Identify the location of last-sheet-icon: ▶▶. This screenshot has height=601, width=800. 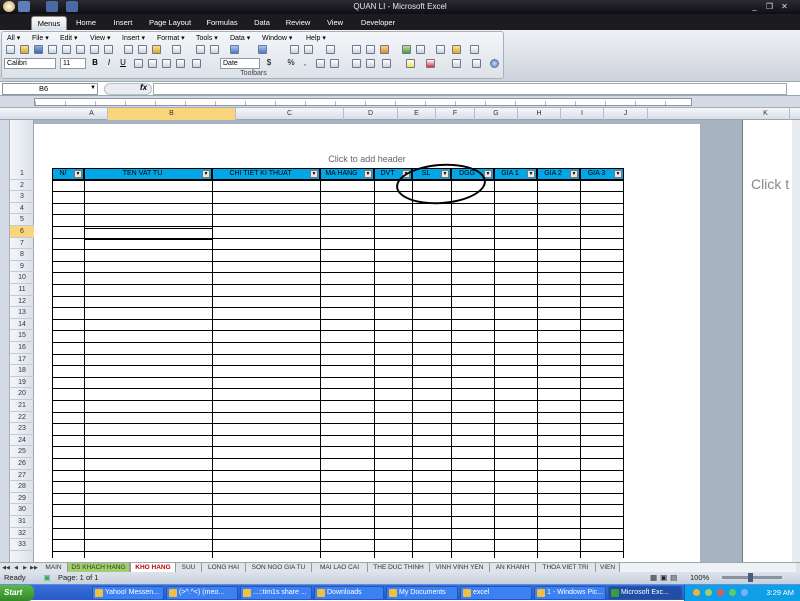
(34, 568).